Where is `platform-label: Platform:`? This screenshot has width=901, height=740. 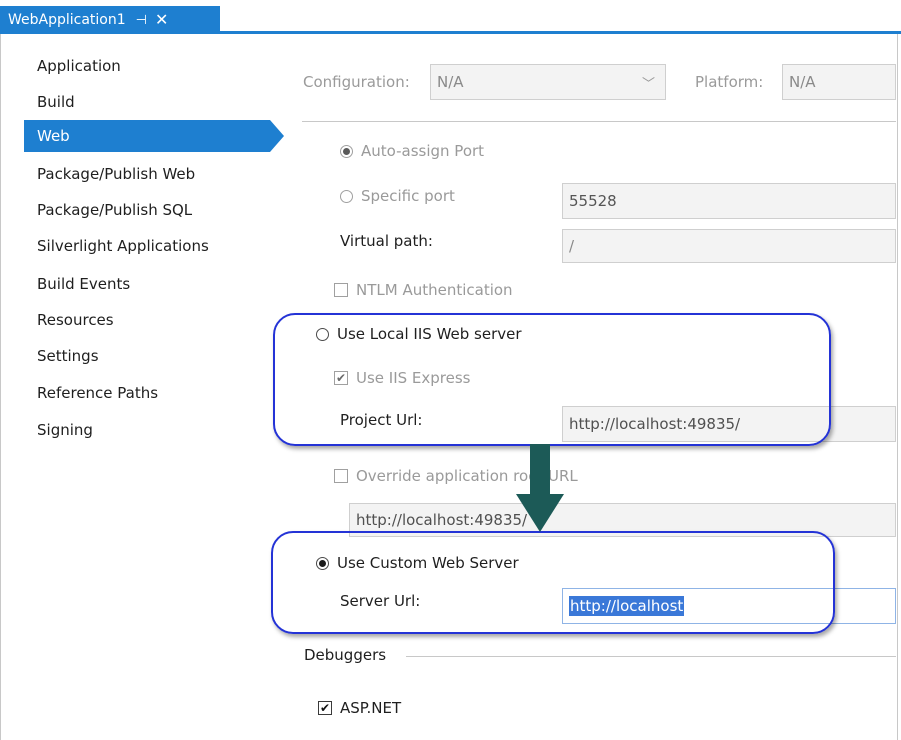
platform-label: Platform: is located at coordinates (729, 82).